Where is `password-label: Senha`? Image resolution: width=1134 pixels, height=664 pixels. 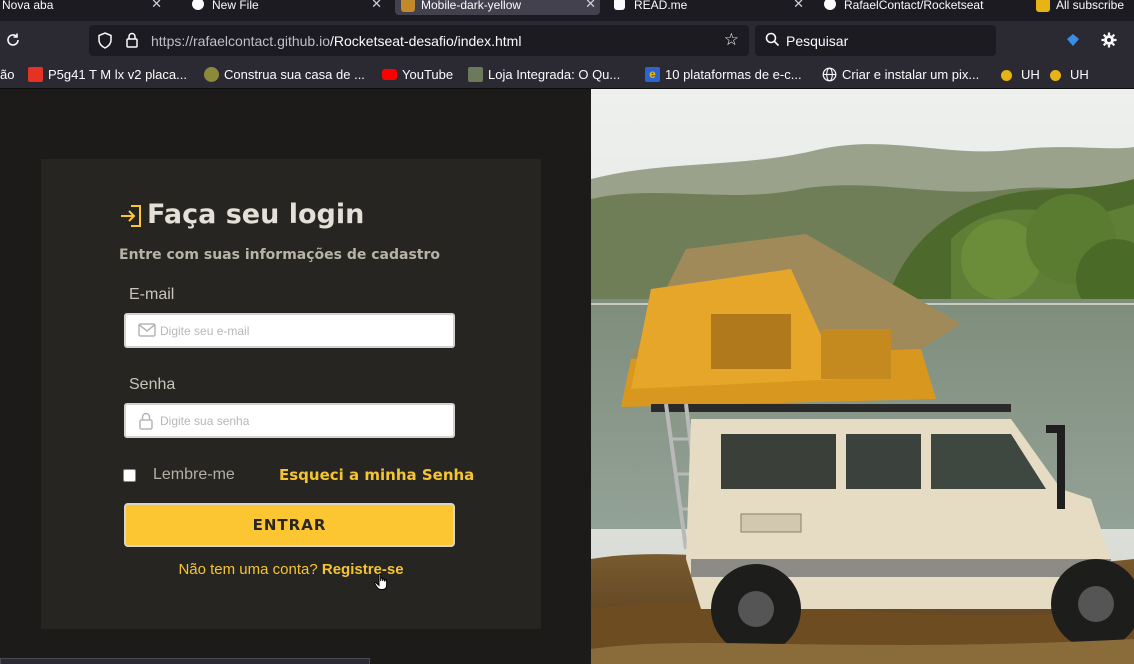 password-label: Senha is located at coordinates (152, 384).